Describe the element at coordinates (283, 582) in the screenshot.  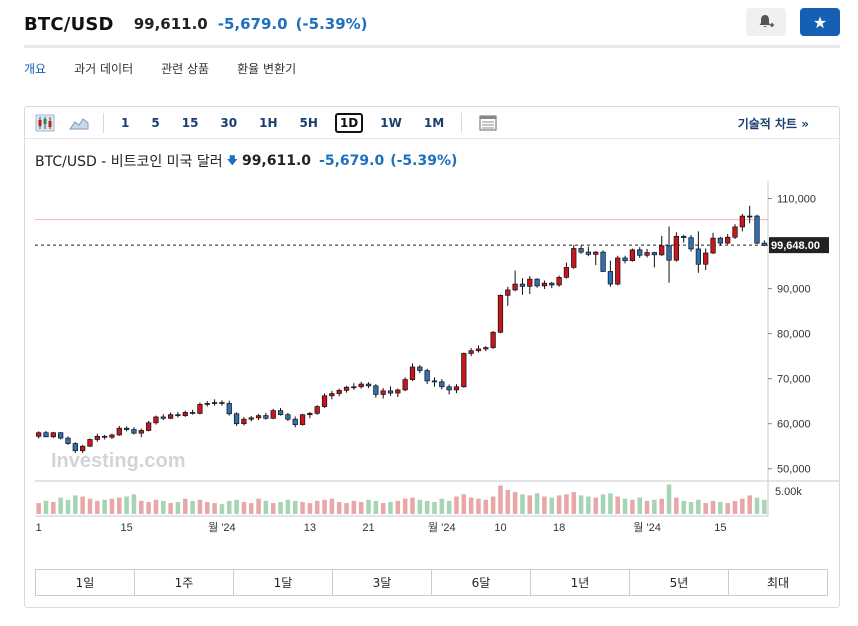
I see `range-1m-button: 1달` at that location.